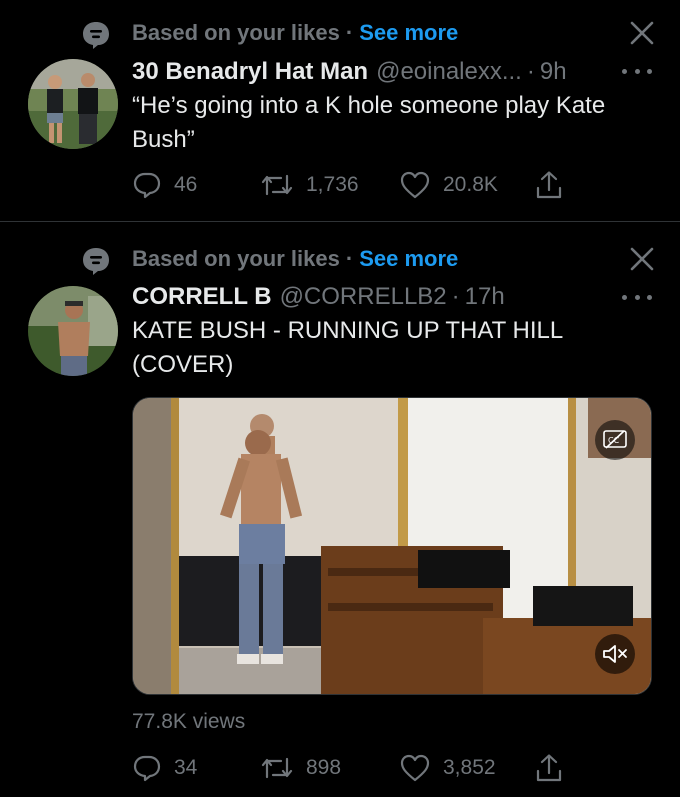  I want to click on reply-button: 34, so click(164, 768).